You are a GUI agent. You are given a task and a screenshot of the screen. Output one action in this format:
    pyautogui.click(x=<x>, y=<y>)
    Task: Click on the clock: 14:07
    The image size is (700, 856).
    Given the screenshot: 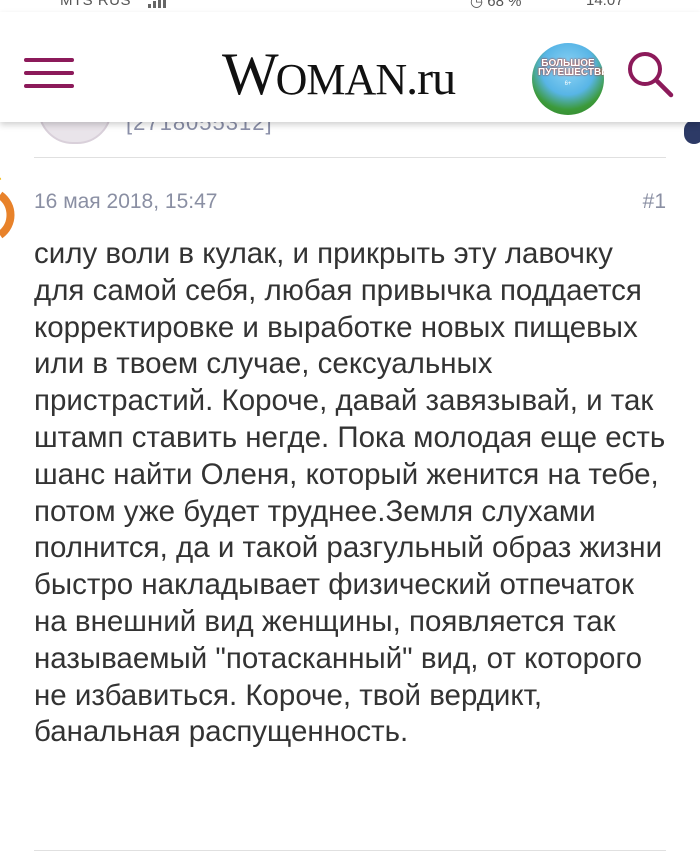 What is the action you would take?
    pyautogui.click(x=605, y=4)
    